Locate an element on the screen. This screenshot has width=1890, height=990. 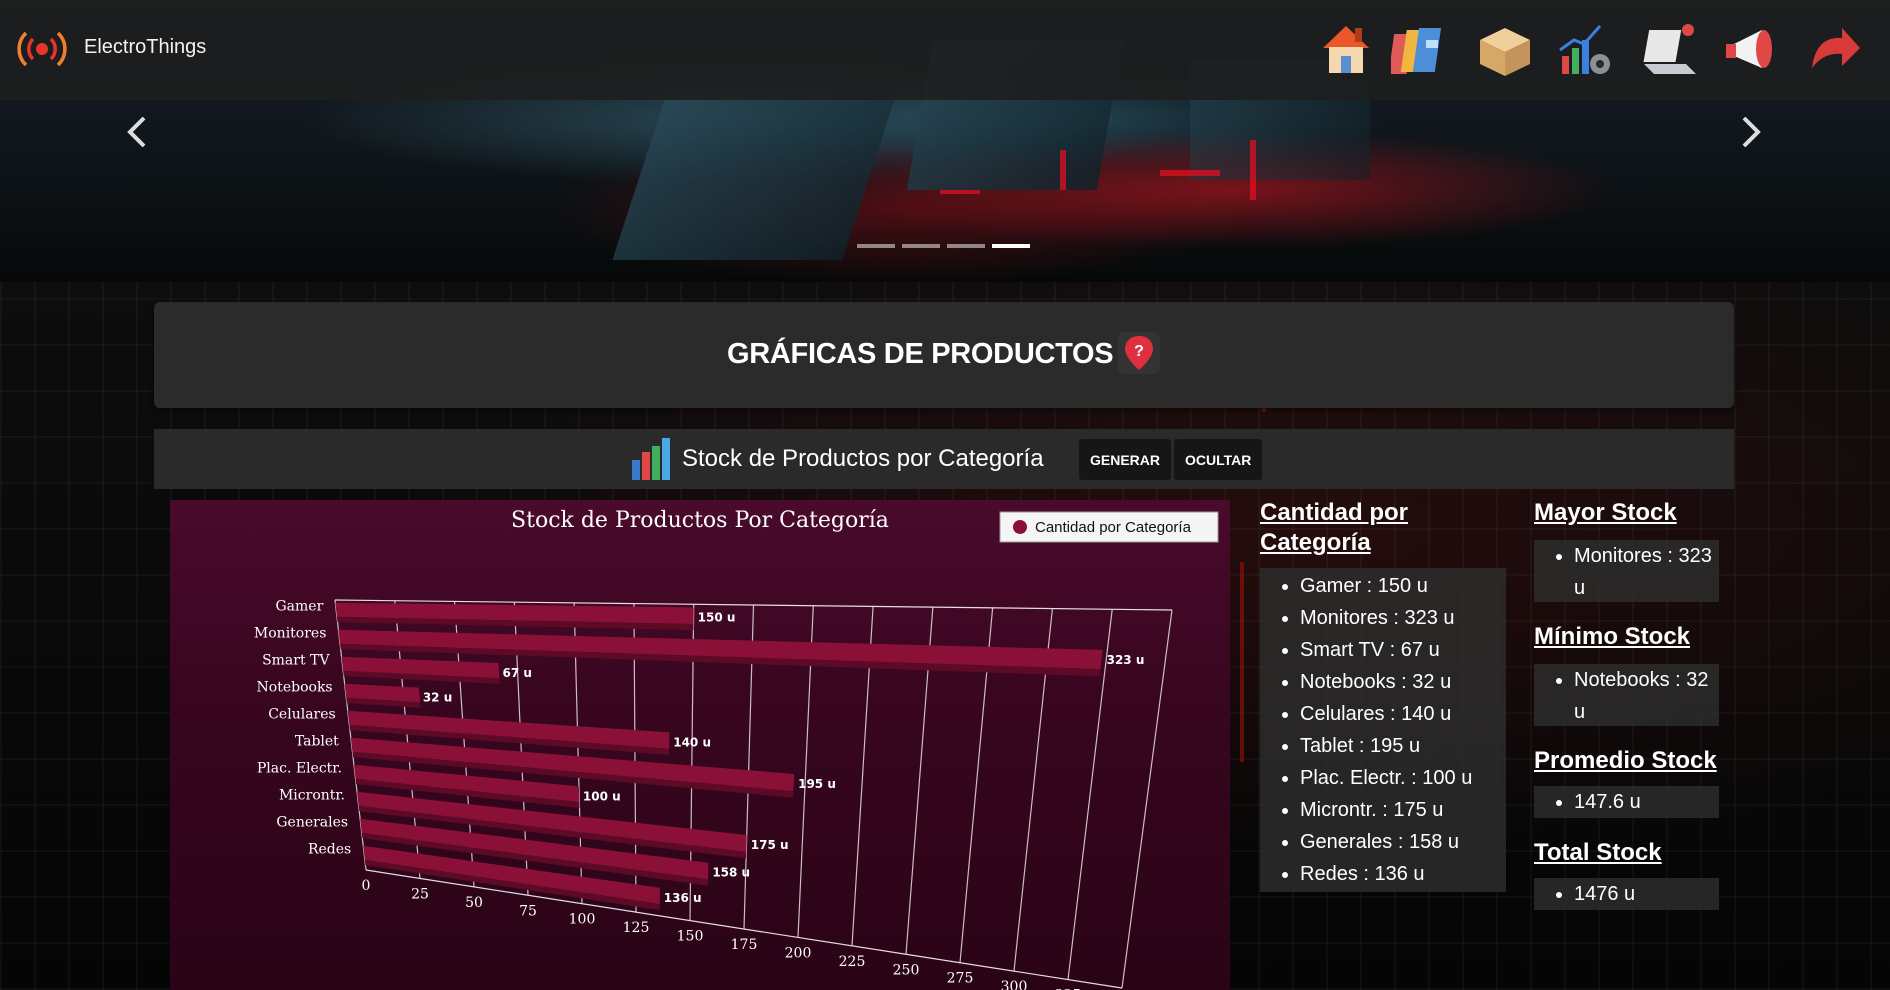
category-stat-item: Generales : 158 u is located at coordinates (1403, 842).